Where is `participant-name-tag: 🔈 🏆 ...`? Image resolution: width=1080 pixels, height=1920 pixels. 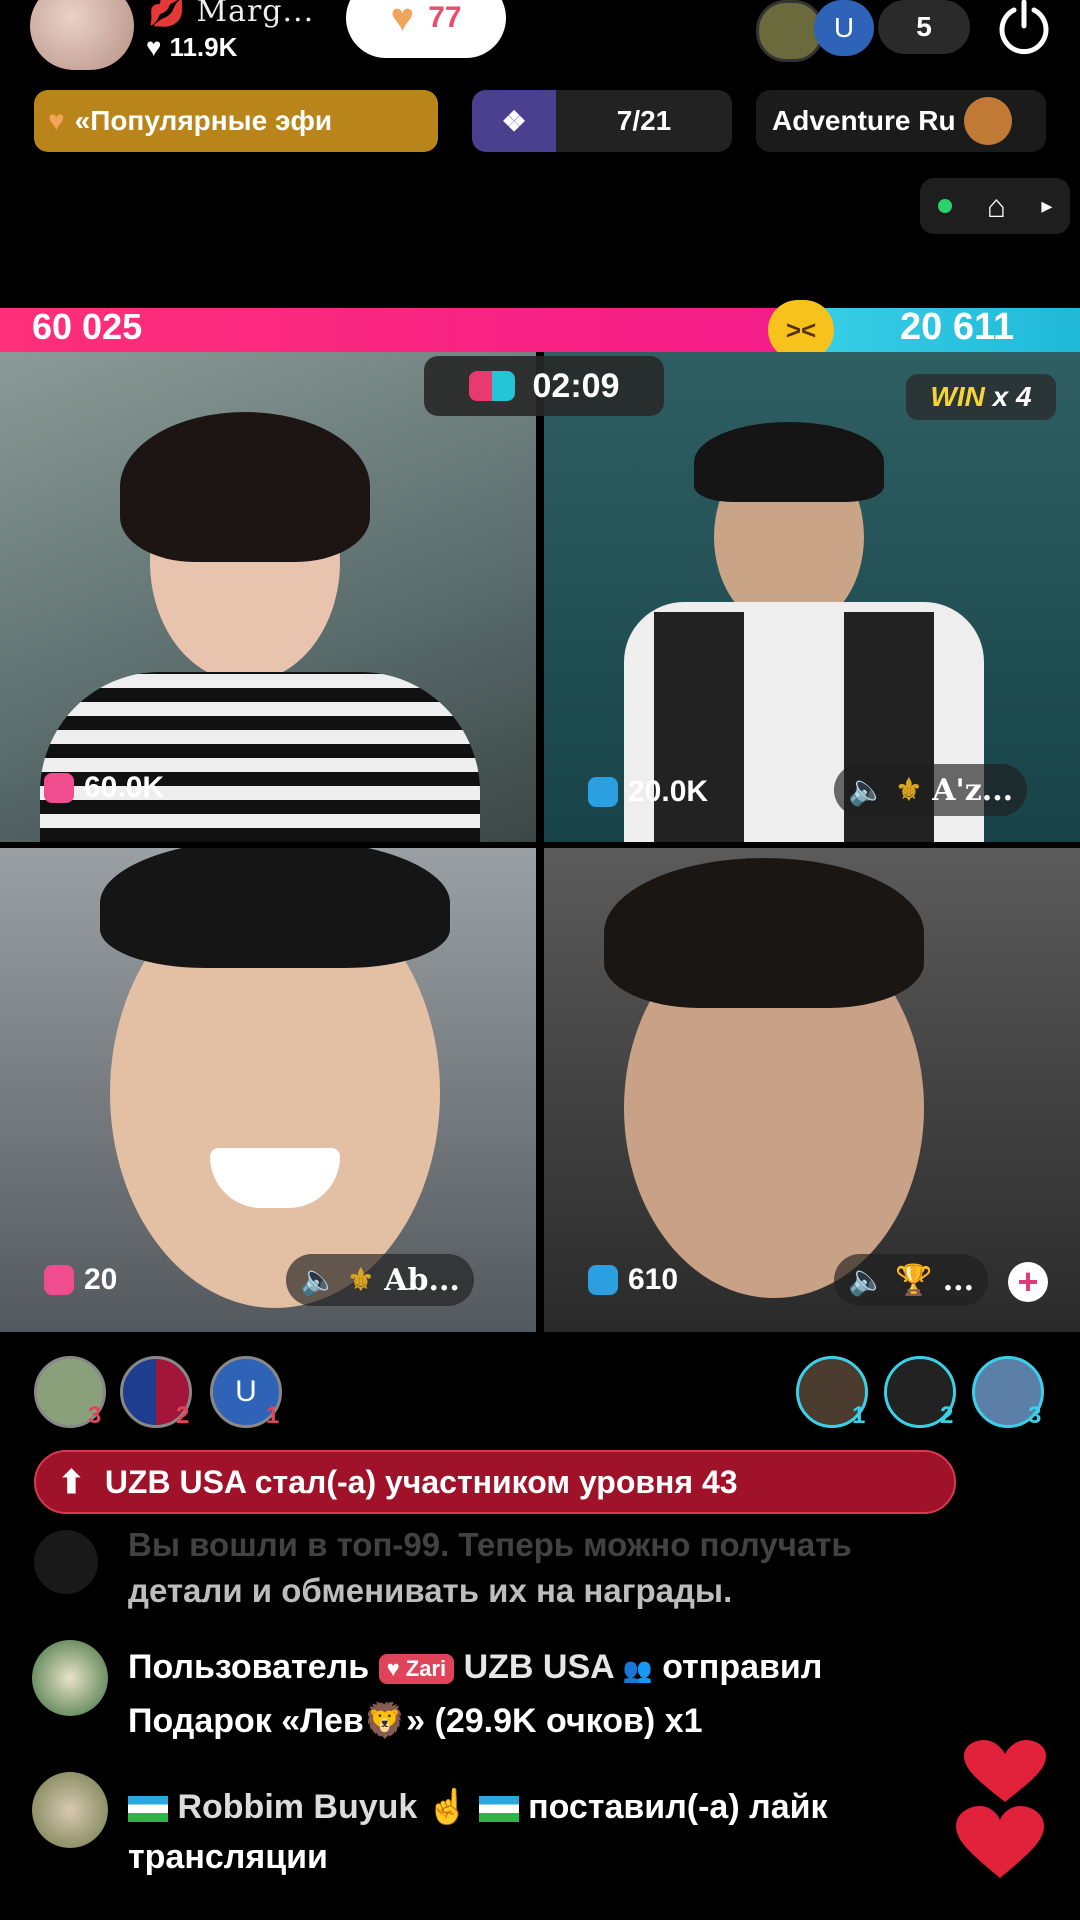
participant-name-tag: 🔈 🏆 ... is located at coordinates (911, 1280).